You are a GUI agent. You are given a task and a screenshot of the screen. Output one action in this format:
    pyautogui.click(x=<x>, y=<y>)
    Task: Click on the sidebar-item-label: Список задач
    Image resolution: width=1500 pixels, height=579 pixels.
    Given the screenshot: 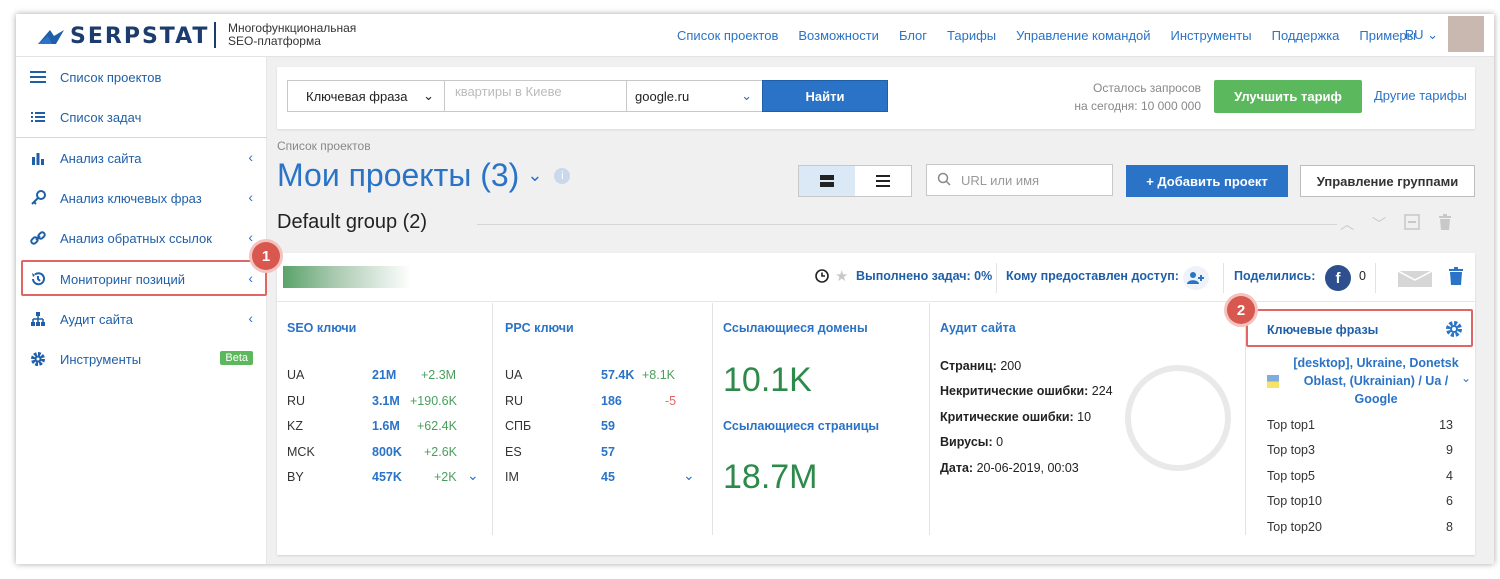 What is the action you would take?
    pyautogui.click(x=101, y=117)
    